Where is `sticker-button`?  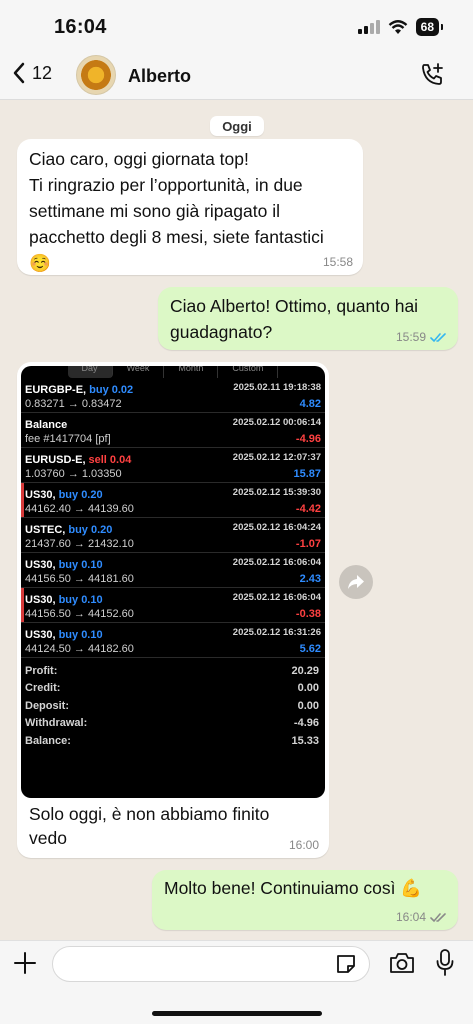 sticker-button is located at coordinates (346, 966).